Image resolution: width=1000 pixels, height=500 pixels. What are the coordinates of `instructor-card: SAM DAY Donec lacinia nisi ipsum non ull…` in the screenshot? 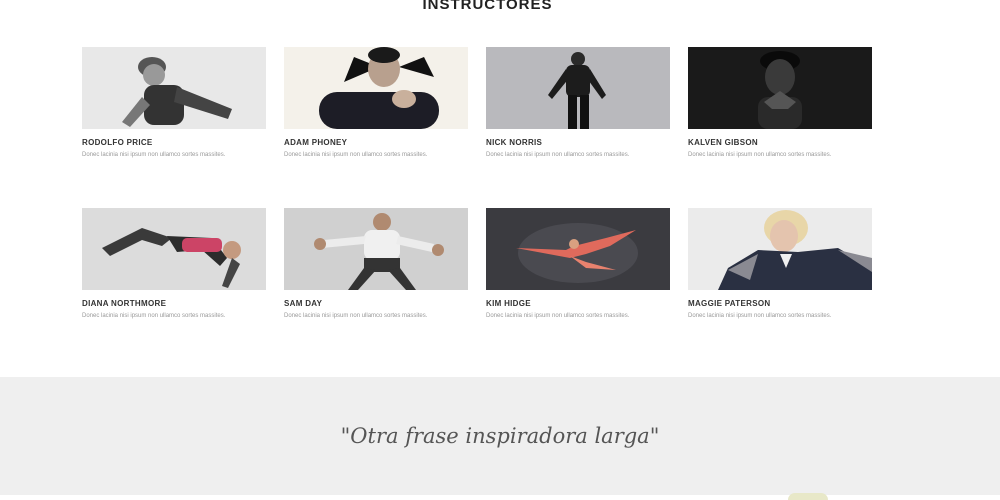 It's located at (376, 288).